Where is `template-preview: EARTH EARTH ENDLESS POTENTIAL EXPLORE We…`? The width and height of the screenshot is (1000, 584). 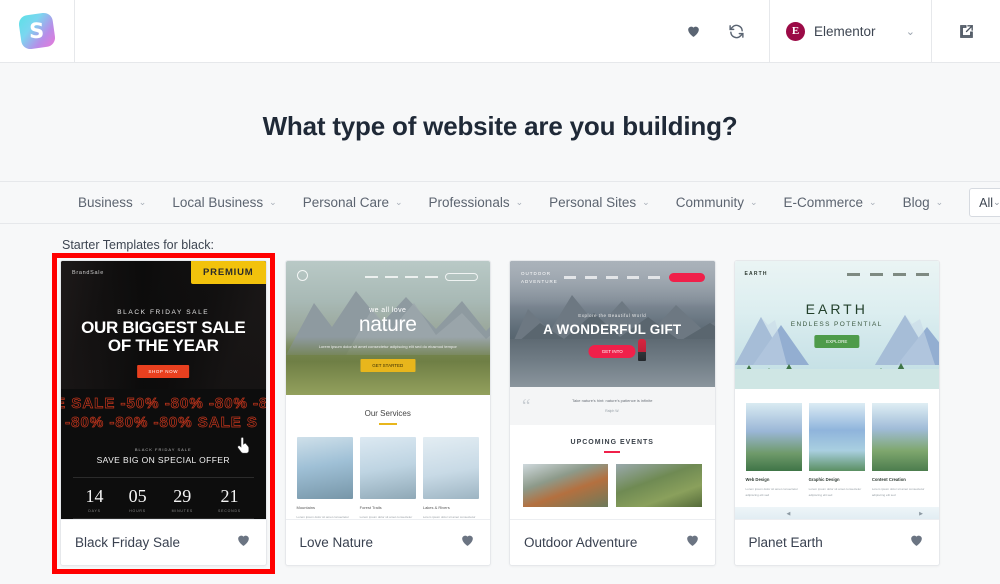
template-preview: EARTH EARTH ENDLESS POTENTIAL EXPLORE We… is located at coordinates (836, 390).